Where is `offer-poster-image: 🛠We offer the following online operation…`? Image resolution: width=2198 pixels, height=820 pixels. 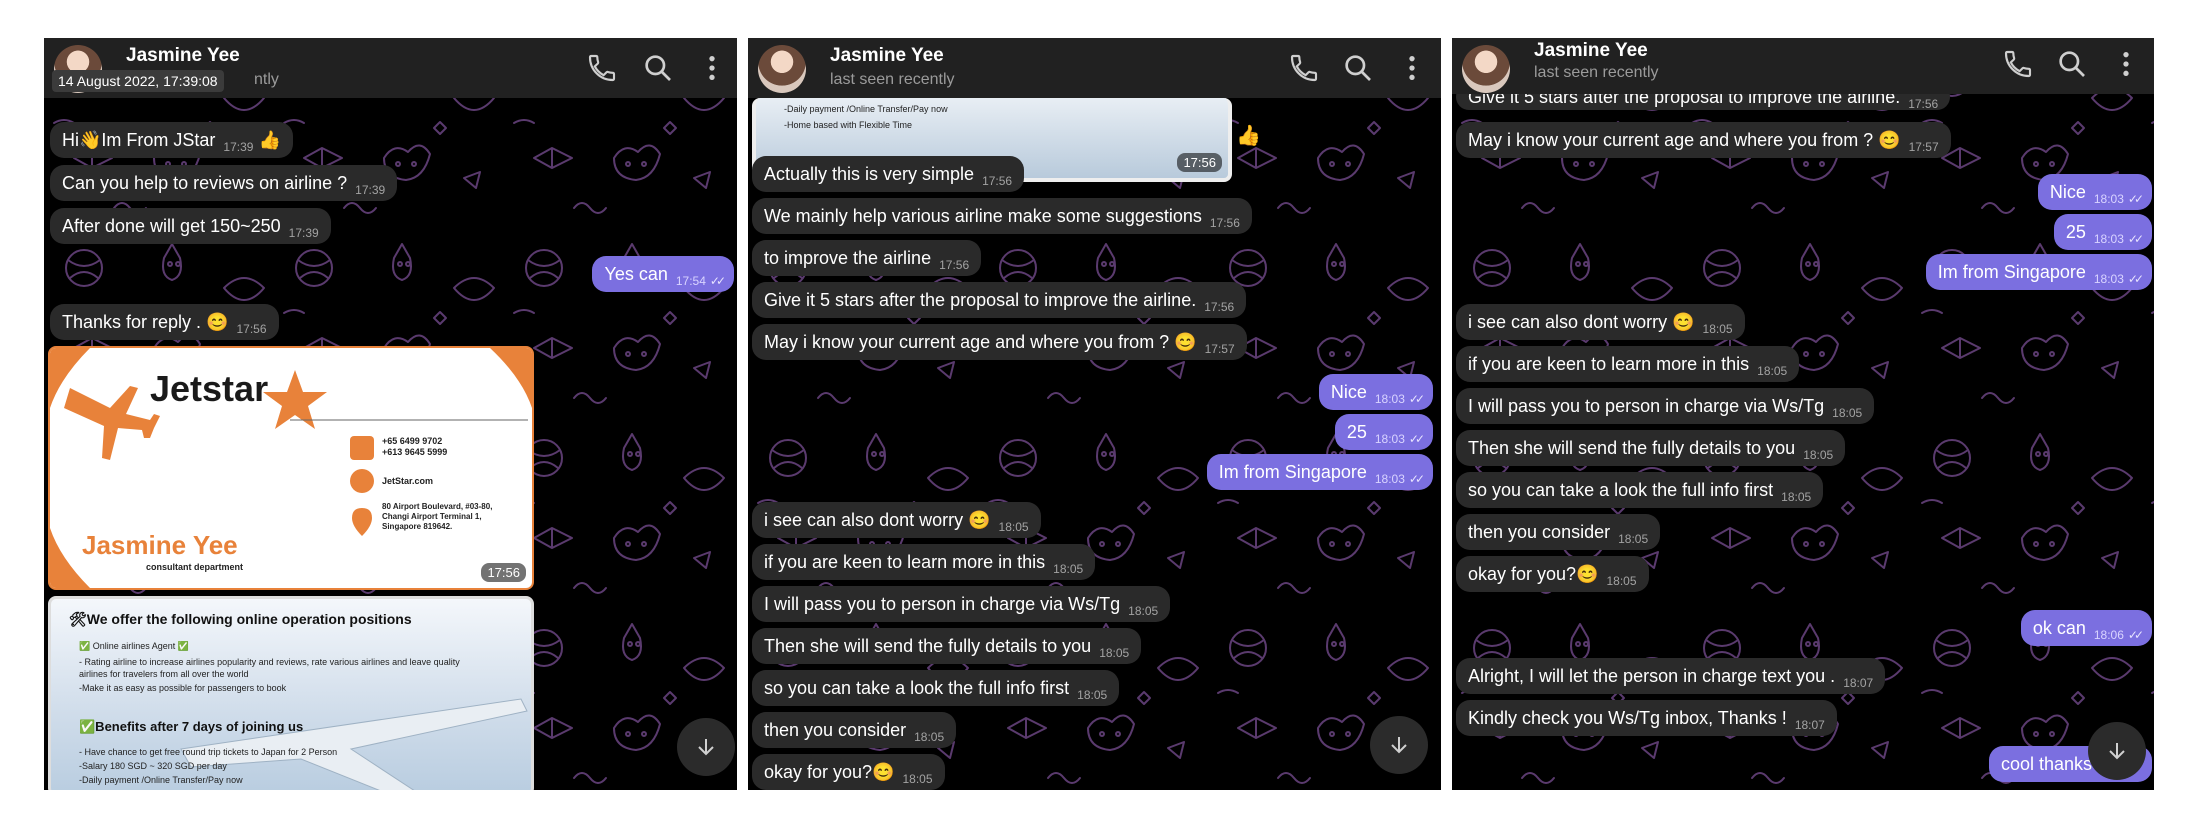
offer-poster-image: 🛠We offer the following online operation… is located at coordinates (291, 693).